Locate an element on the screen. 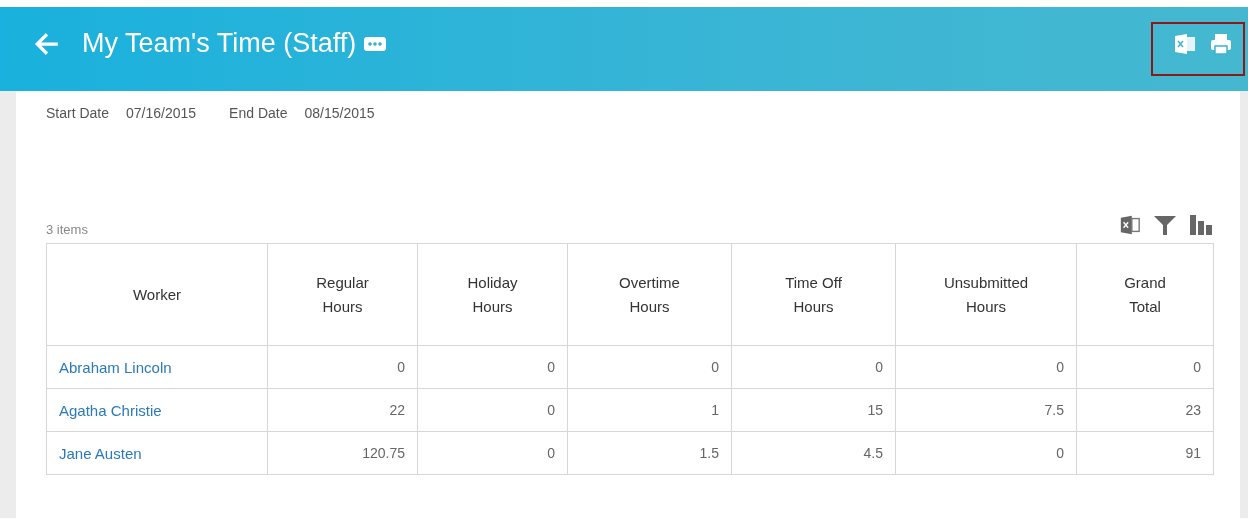 This screenshot has width=1248, height=519. column-header: Overtime Hours is located at coordinates (649, 294).